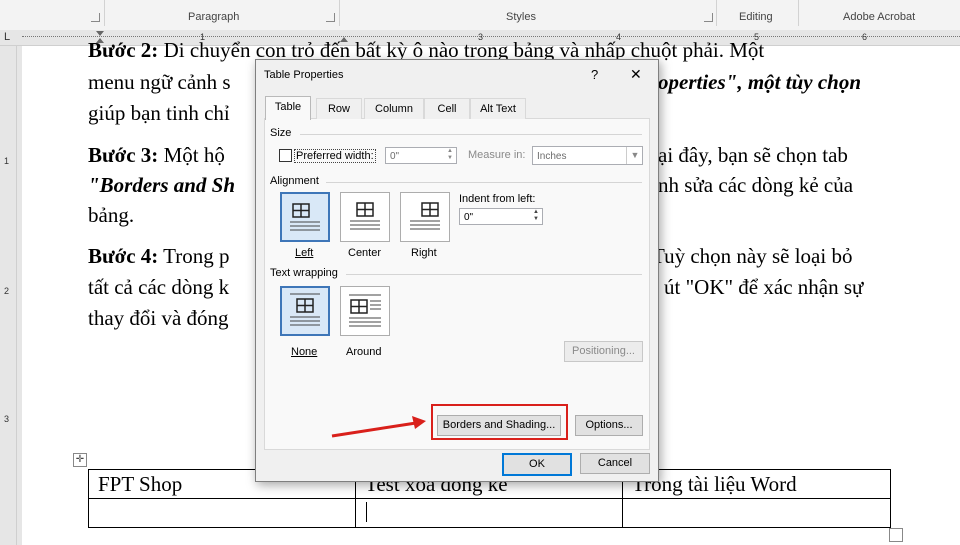  I want to click on ruler-mark: 6, so click(865, 37).